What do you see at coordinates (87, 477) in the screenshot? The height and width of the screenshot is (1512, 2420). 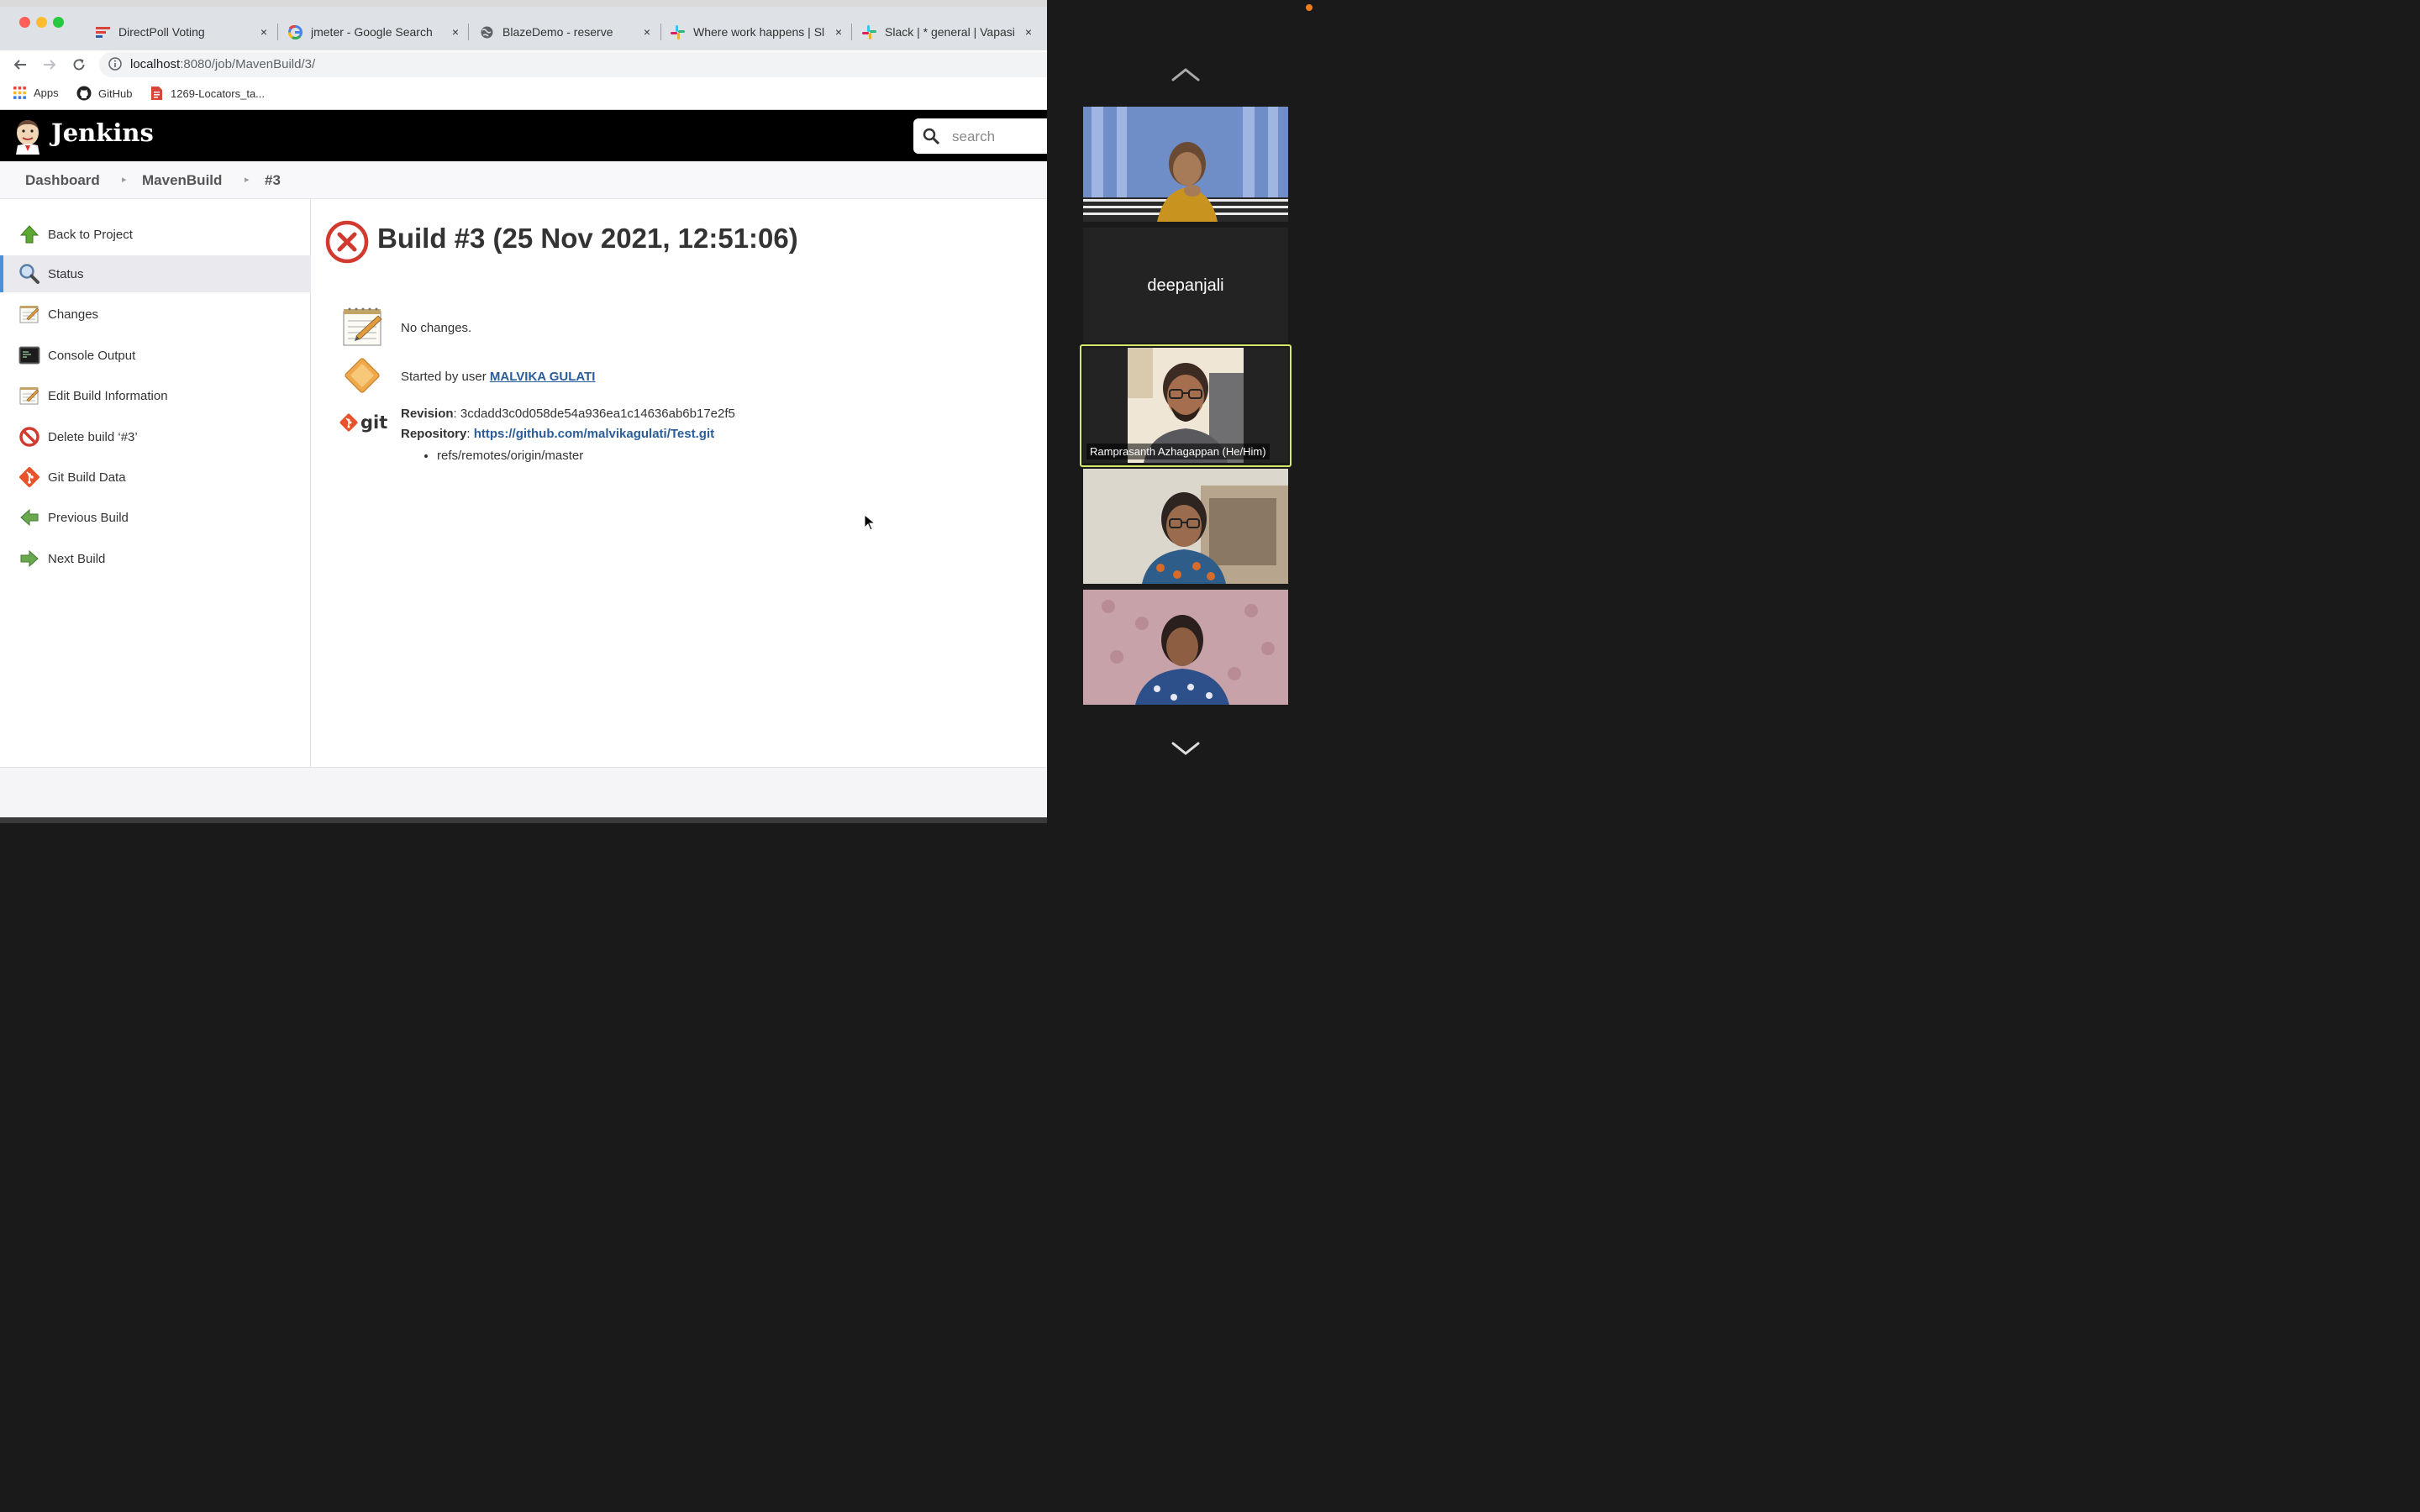 I see `sidebar-item-label: Git Build Data` at bounding box center [87, 477].